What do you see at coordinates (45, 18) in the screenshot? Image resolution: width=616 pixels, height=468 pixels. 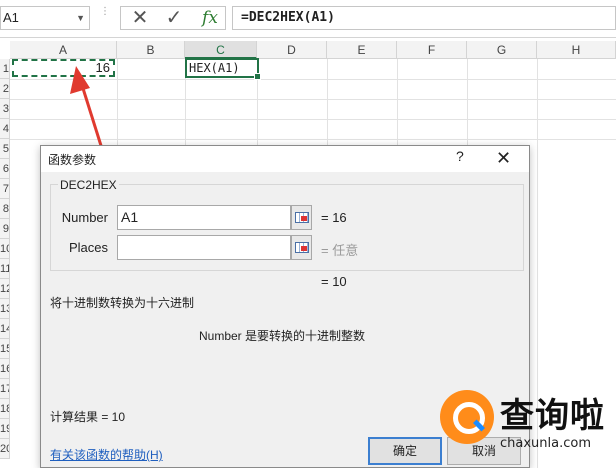 I see `name-box: A1 ▼` at bounding box center [45, 18].